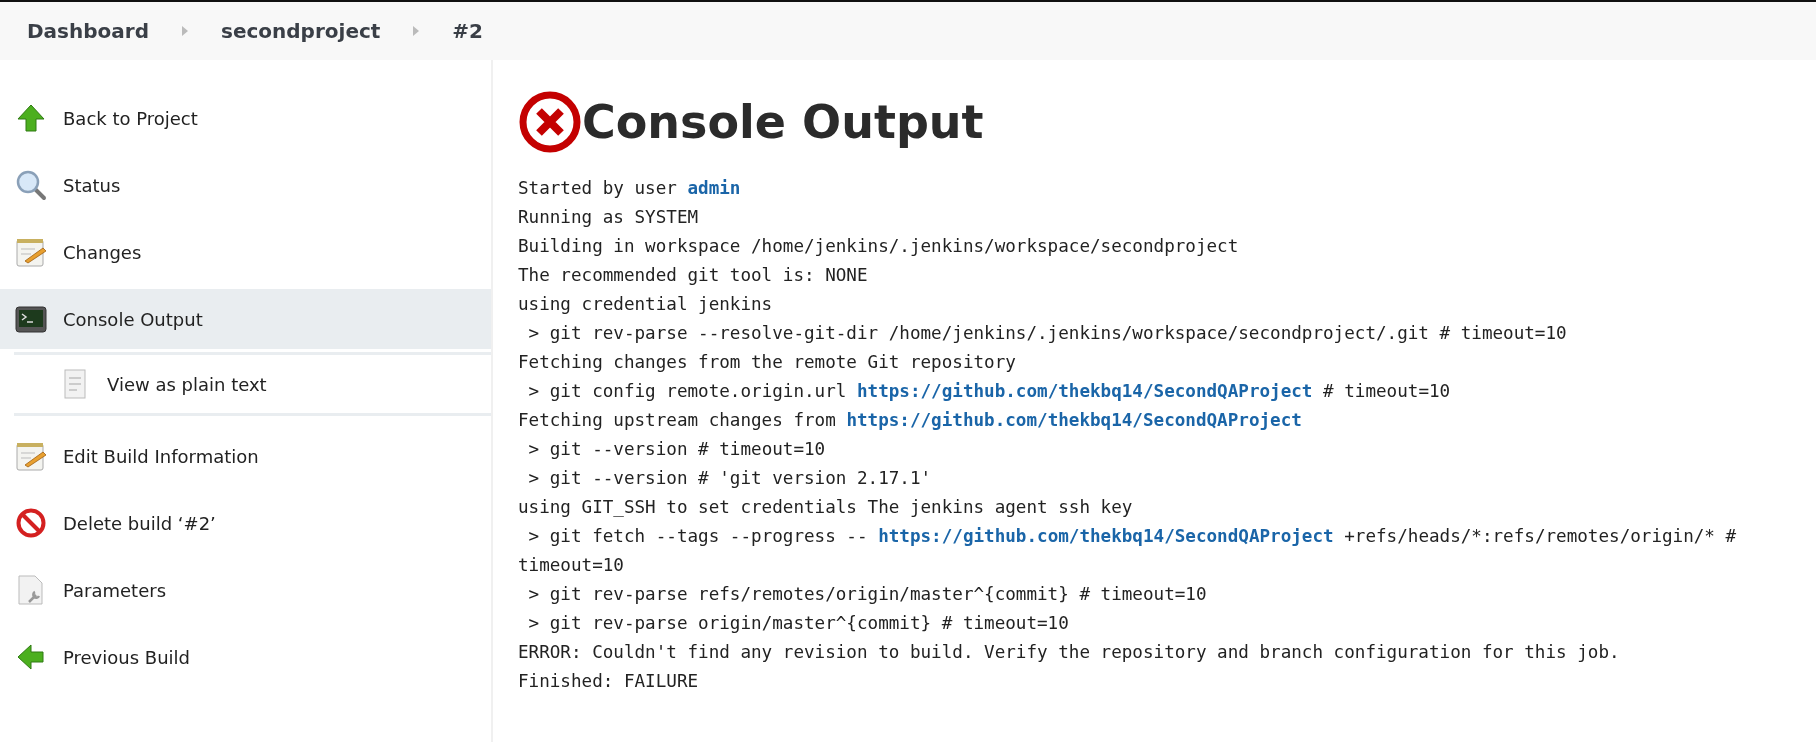 The height and width of the screenshot is (742, 1816). Describe the element at coordinates (609, 217) in the screenshot. I see `console-line: Running as SYSTEM` at that location.